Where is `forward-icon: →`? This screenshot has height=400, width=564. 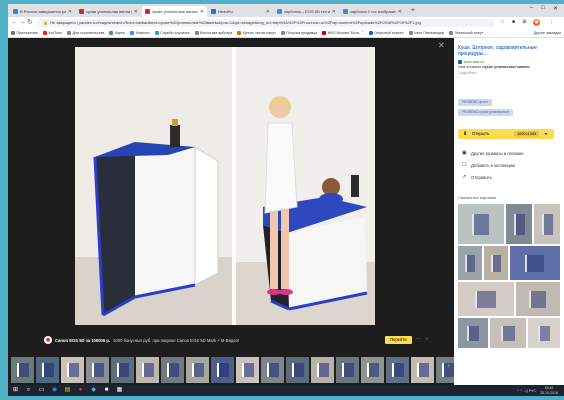
forward-icon: → is located at coordinates (22, 23).